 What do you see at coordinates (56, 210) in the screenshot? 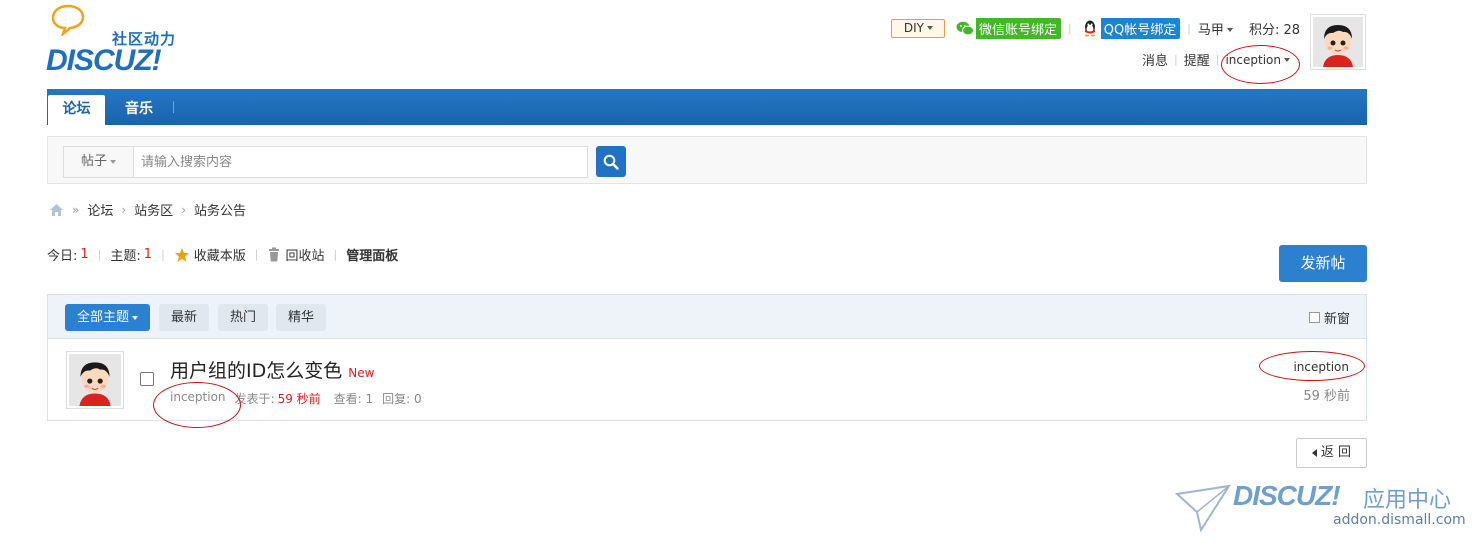
I see `home-icon` at bounding box center [56, 210].